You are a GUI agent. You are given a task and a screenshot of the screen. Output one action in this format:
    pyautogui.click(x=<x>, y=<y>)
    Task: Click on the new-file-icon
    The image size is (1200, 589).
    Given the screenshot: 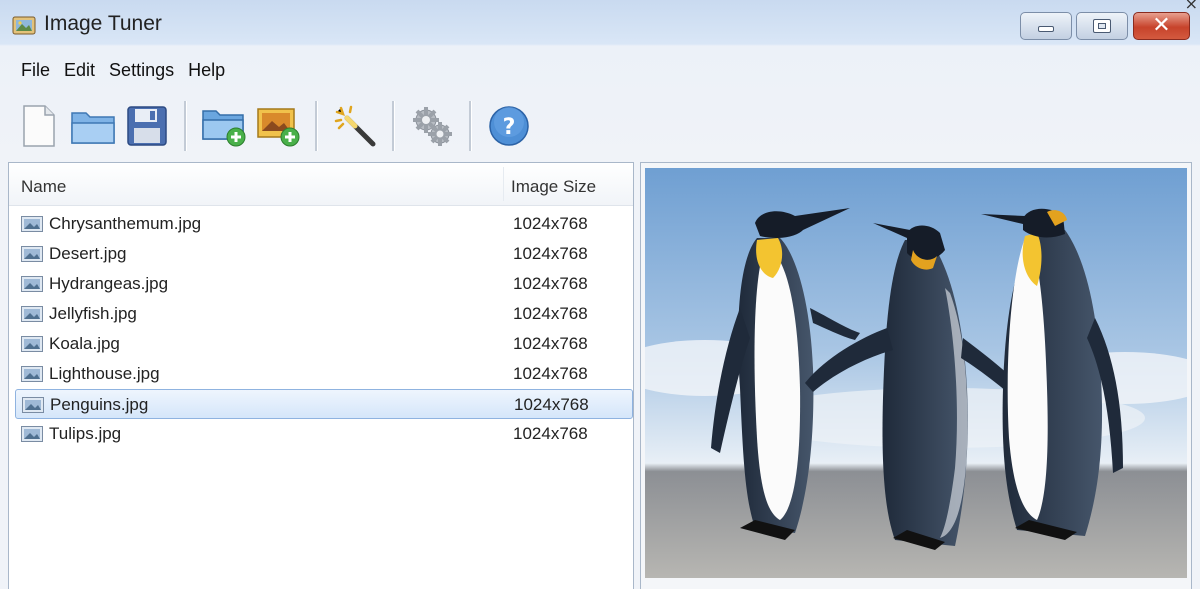 What is the action you would take?
    pyautogui.click(x=39, y=126)
    